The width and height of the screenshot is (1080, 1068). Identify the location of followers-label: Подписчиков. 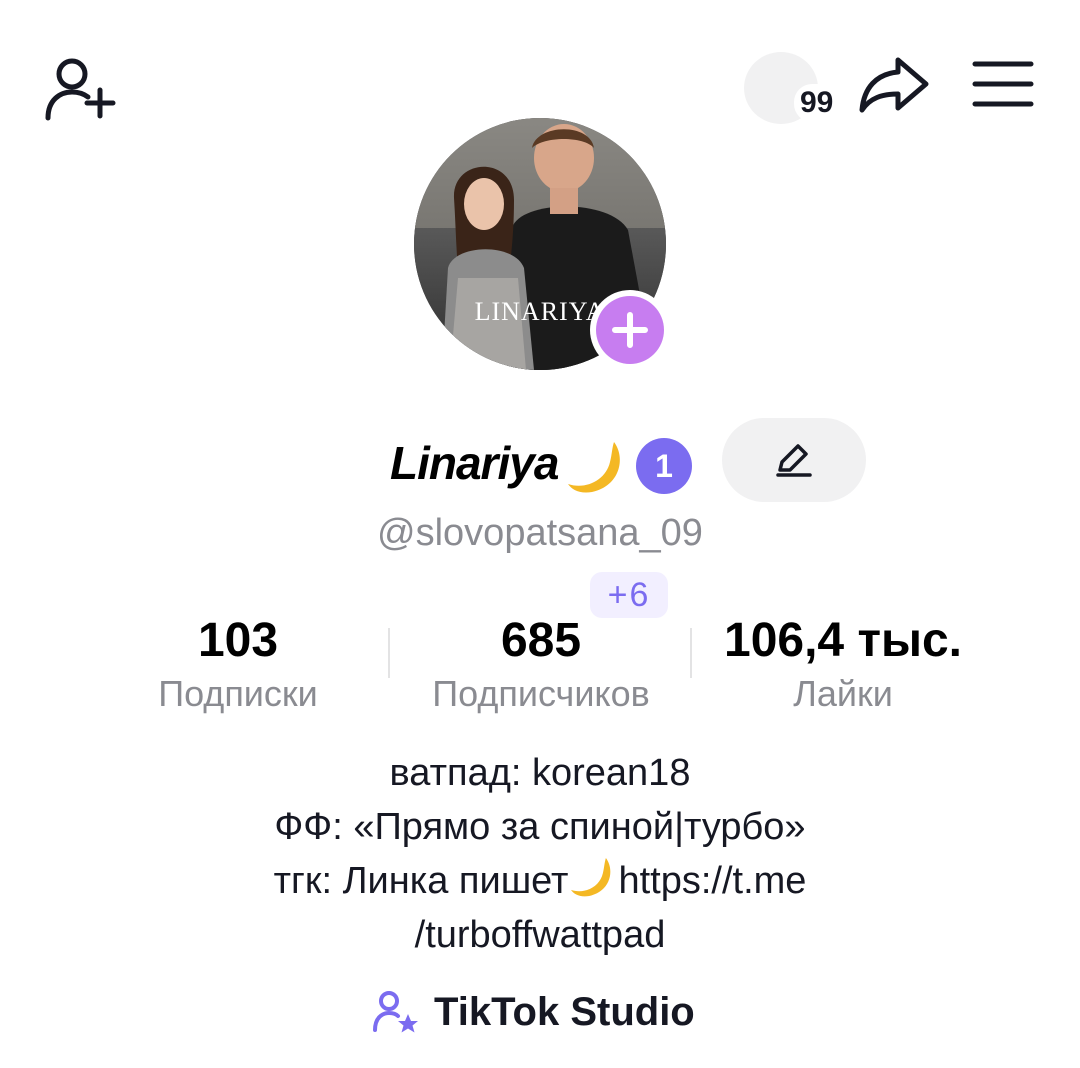
(541, 693).